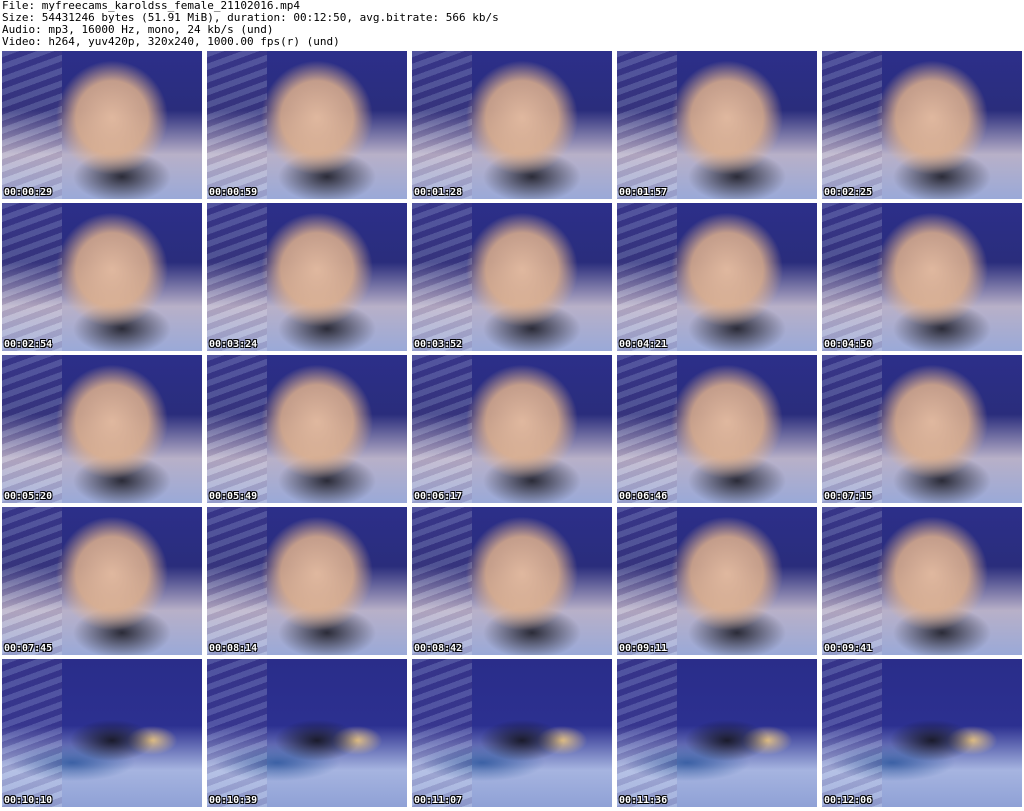 This screenshot has height=811, width=1024. I want to click on thumbnail: 00:08:42, so click(512, 581).